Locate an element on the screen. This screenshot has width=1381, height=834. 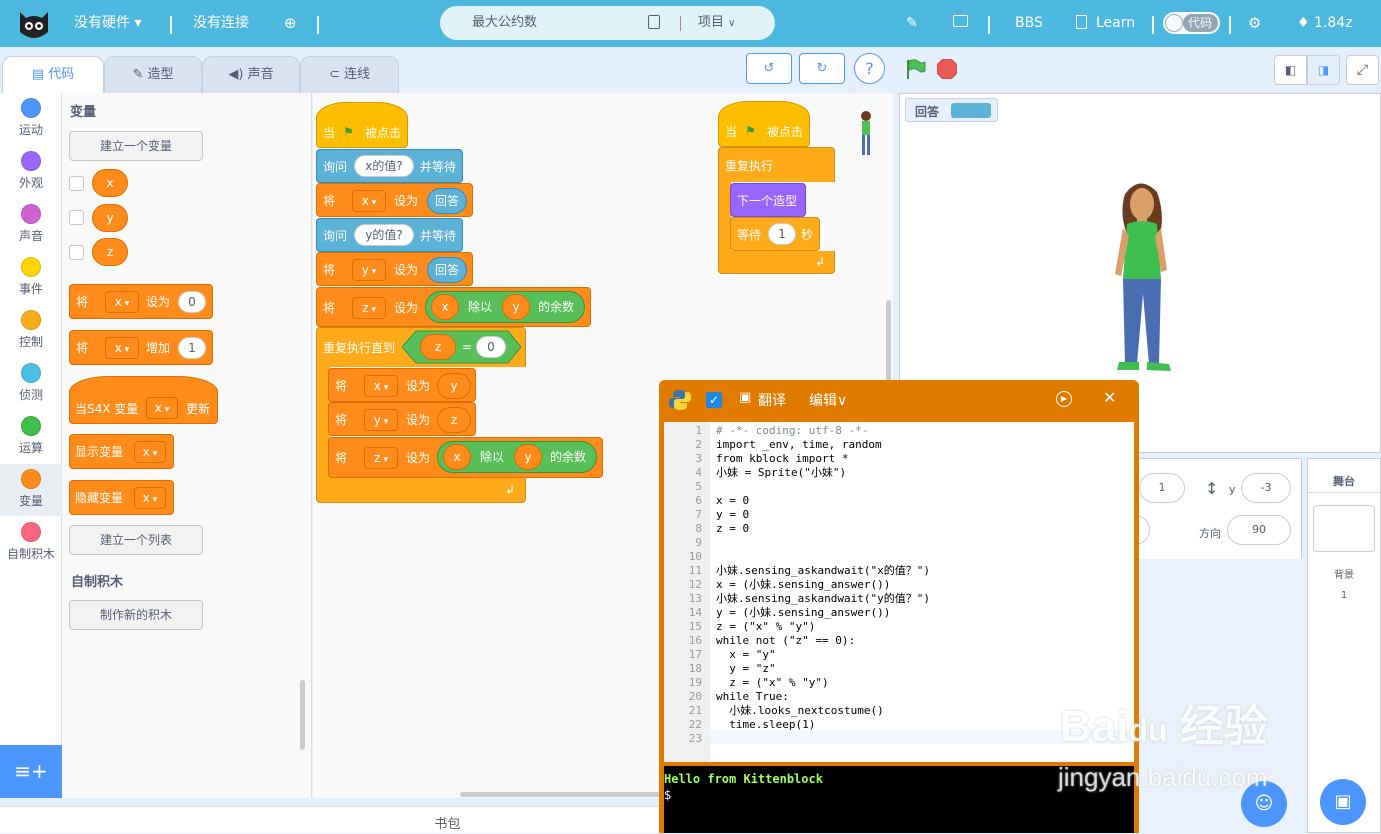
set-x-to-y-block: 将 x 设为 y is located at coordinates (402, 385).